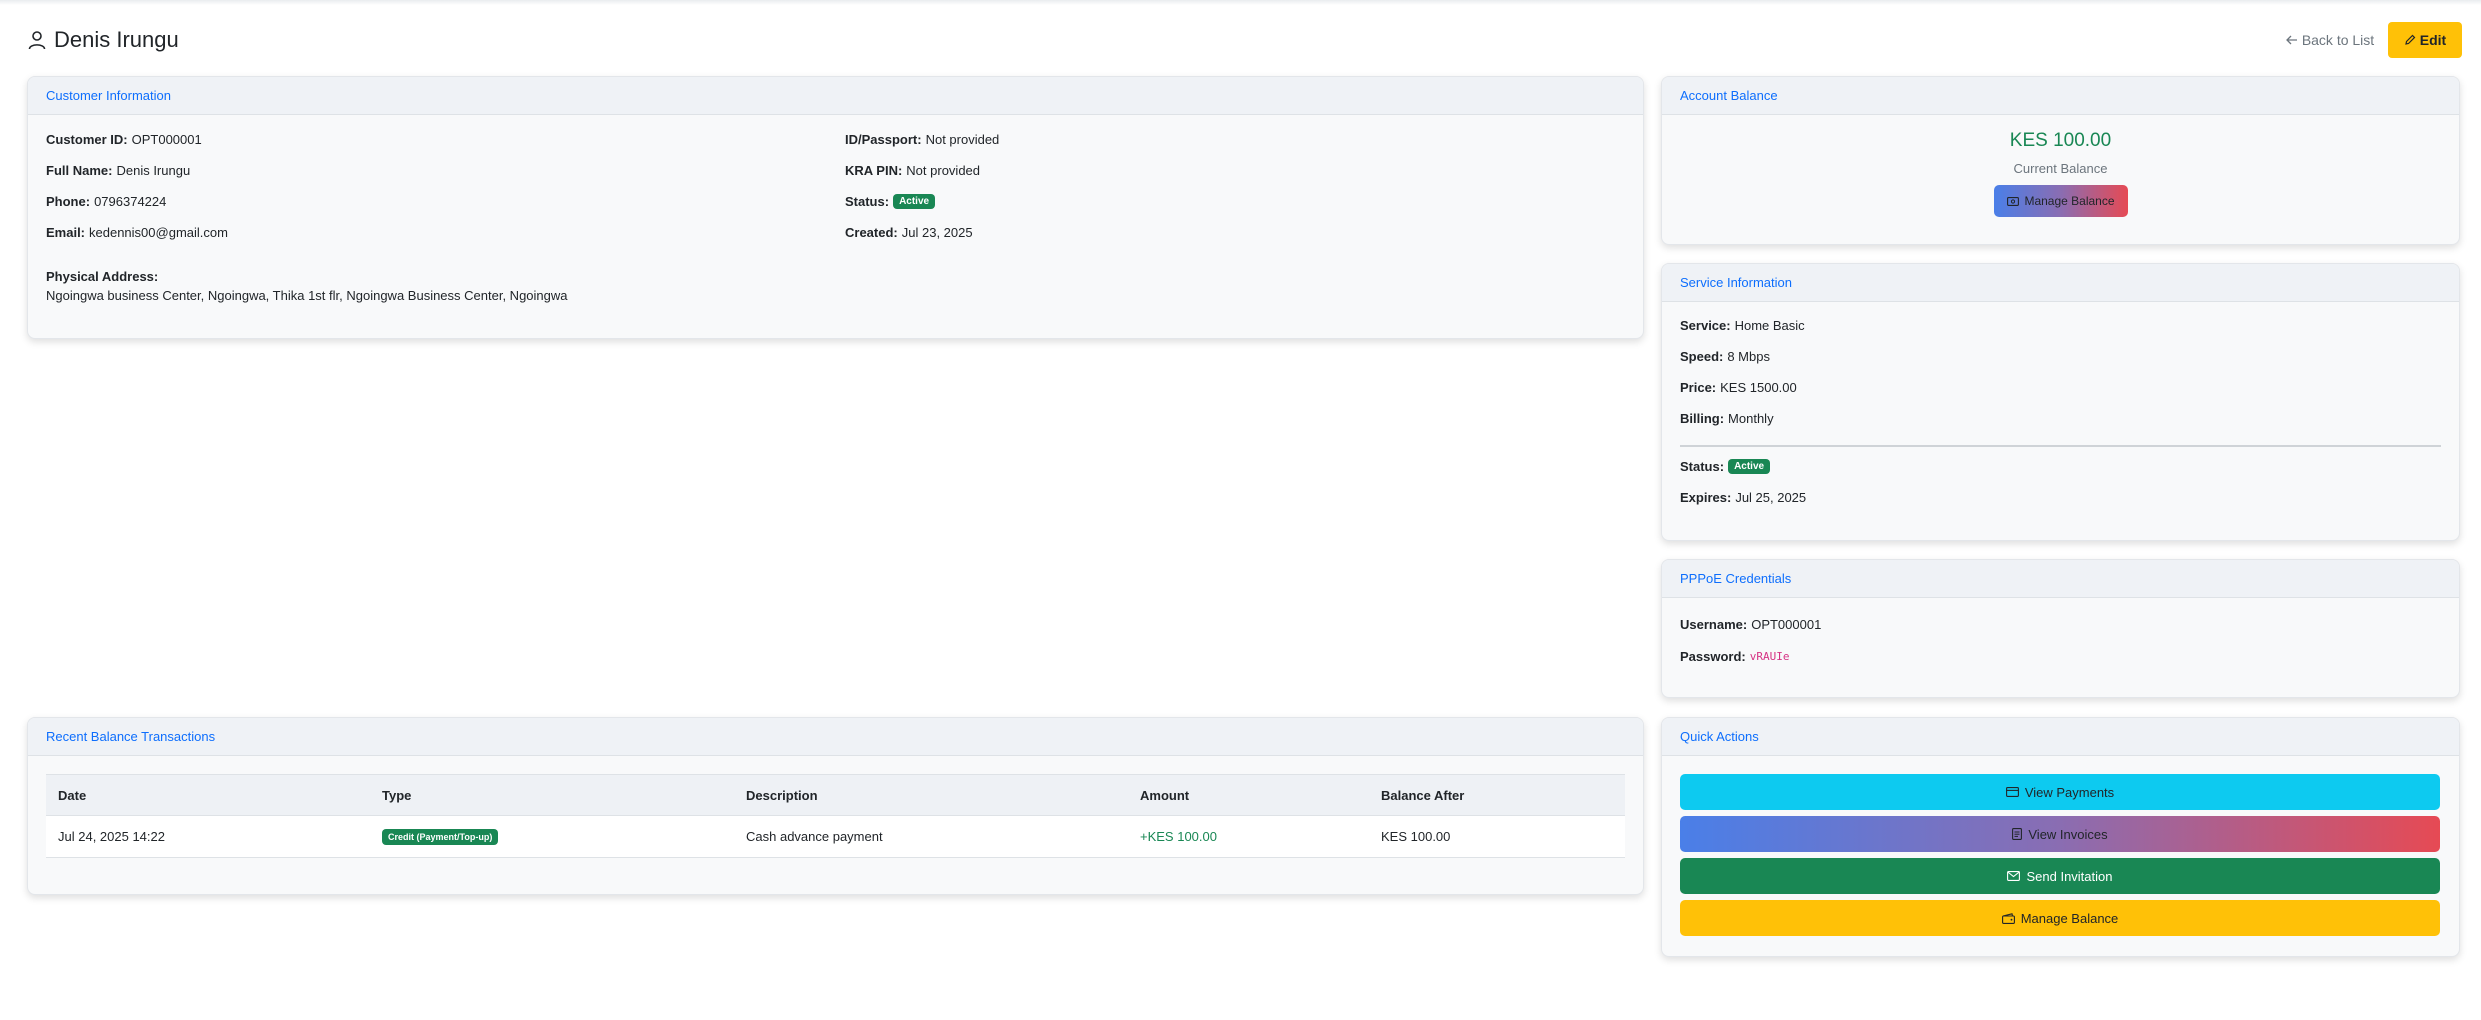 The width and height of the screenshot is (2481, 1020). What do you see at coordinates (2410, 40) in the screenshot?
I see `pencil-icon` at bounding box center [2410, 40].